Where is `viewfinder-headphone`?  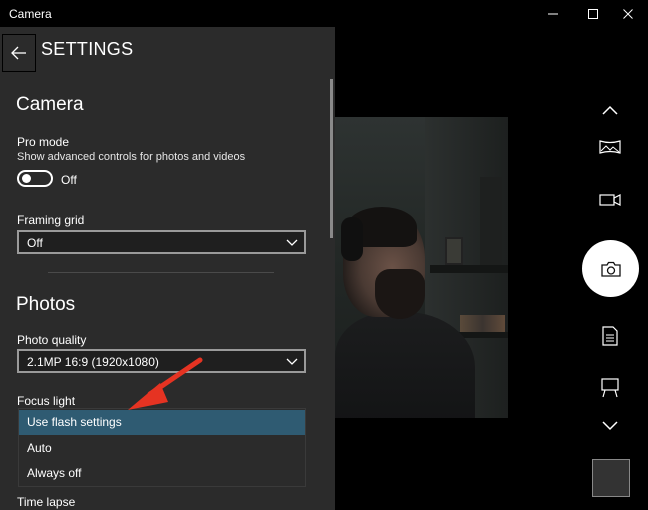 viewfinder-headphone is located at coordinates (352, 239).